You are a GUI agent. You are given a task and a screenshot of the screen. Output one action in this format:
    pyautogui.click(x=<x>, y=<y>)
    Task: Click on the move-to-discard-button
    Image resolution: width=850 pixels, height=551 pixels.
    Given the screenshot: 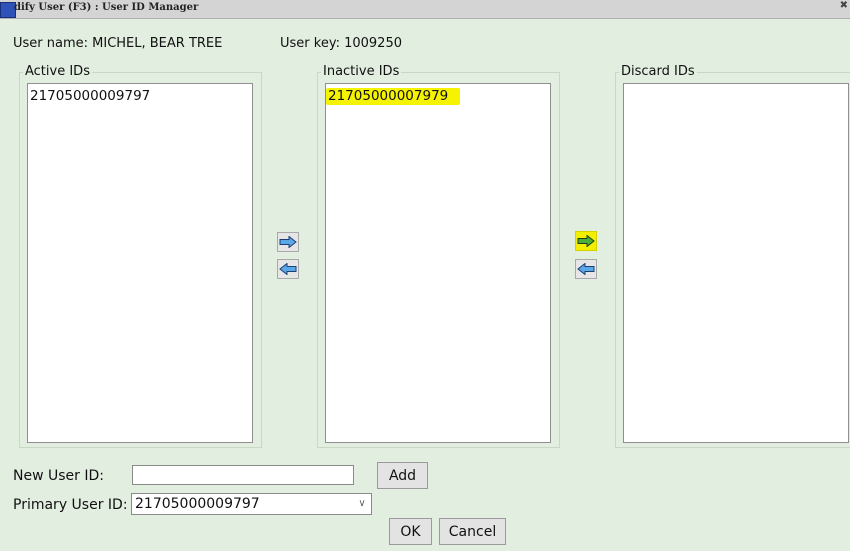 What is the action you would take?
    pyautogui.click(x=586, y=241)
    